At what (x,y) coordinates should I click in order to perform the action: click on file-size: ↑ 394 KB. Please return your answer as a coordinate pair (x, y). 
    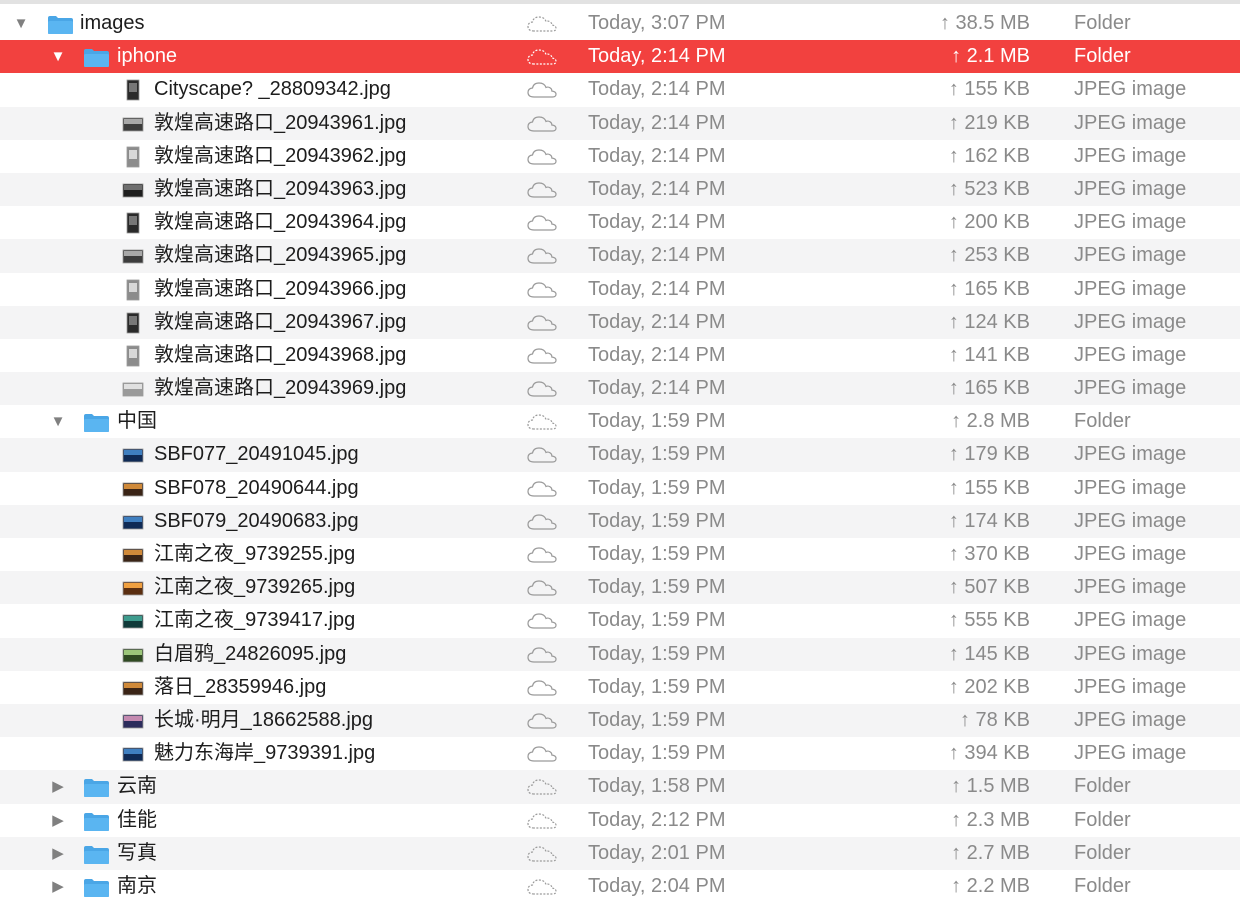
    Looking at the image, I should click on (989, 753).